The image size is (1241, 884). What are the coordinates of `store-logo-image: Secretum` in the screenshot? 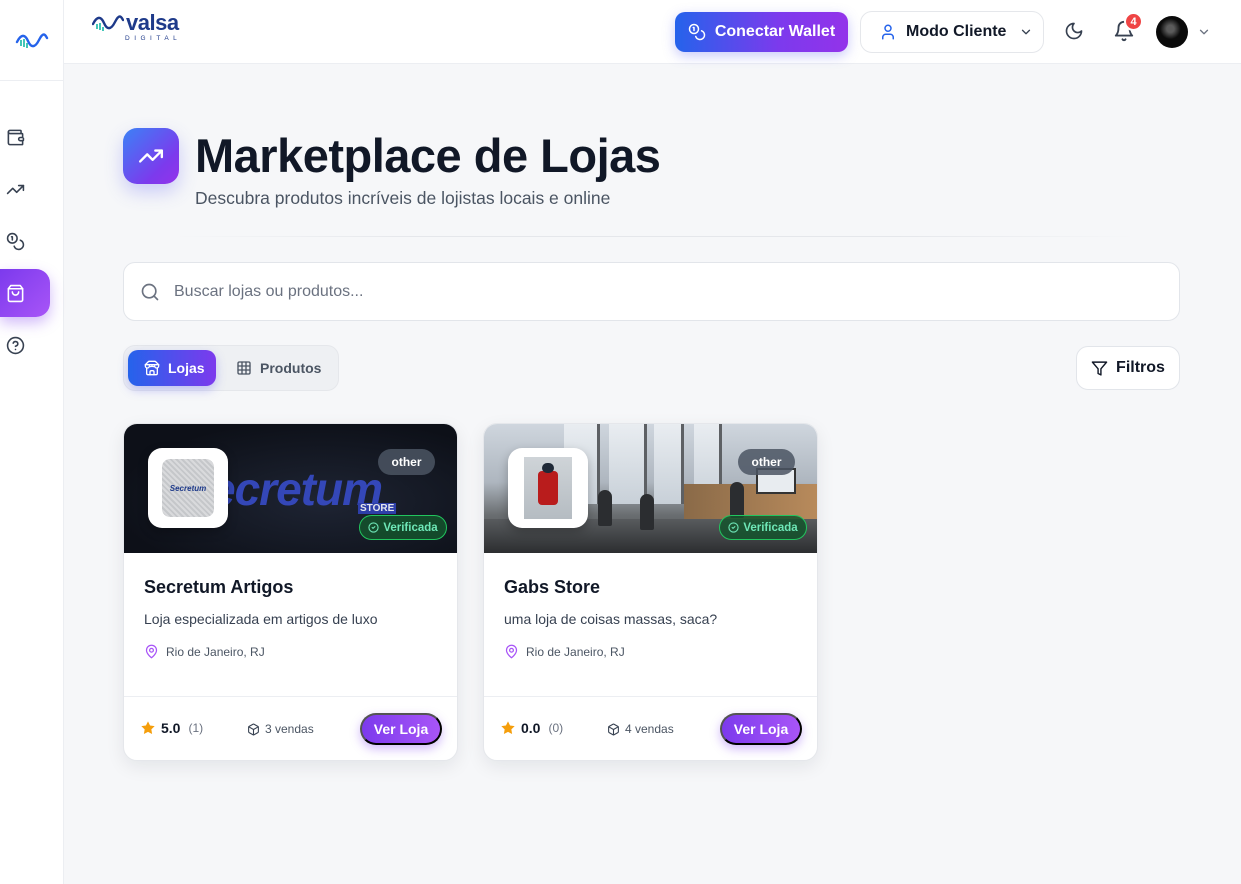 It's located at (188, 488).